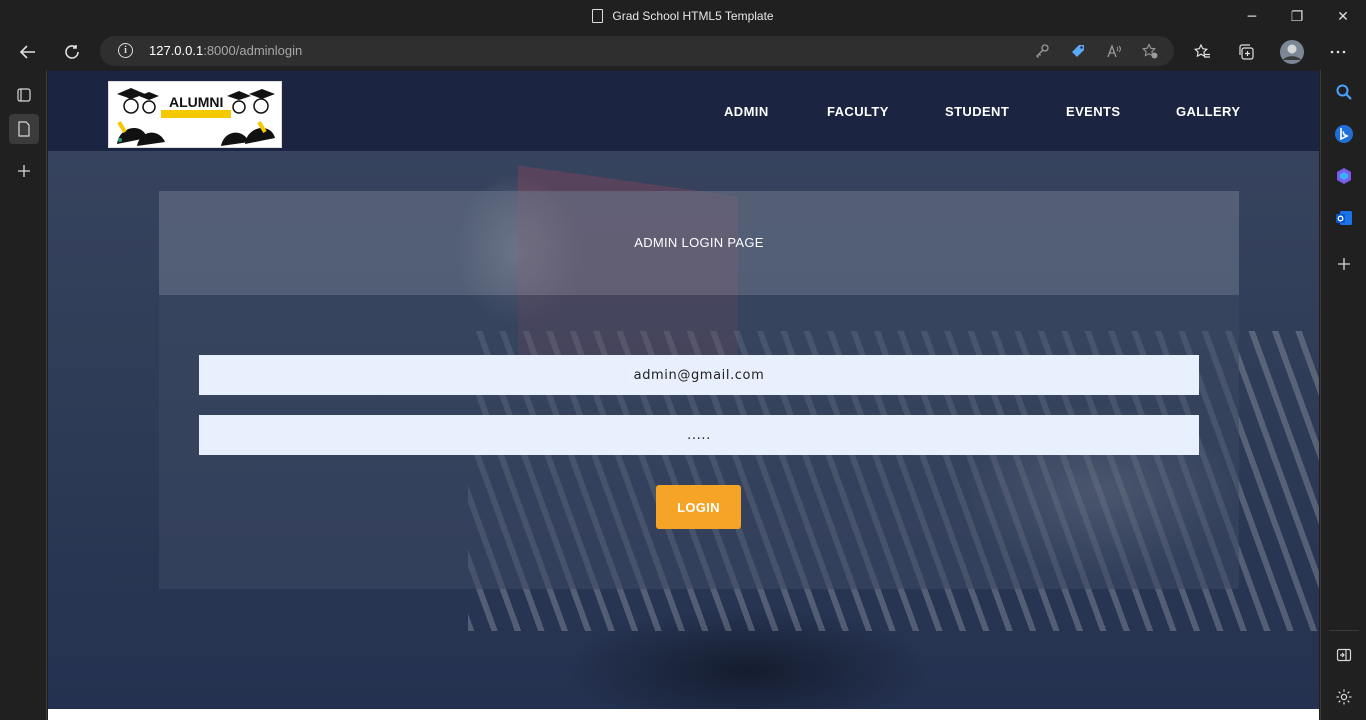 The height and width of the screenshot is (720, 1366). I want to click on url-host: 127.0.0.1, so click(176, 50).